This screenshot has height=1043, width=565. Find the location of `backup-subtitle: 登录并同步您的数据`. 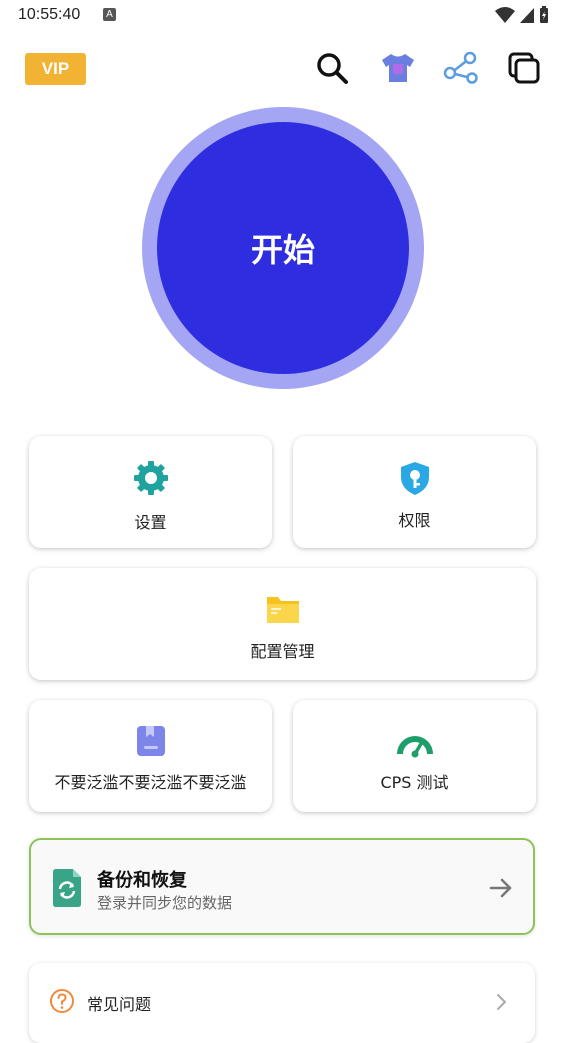

backup-subtitle: 登录并同步您的数据 is located at coordinates (165, 903).